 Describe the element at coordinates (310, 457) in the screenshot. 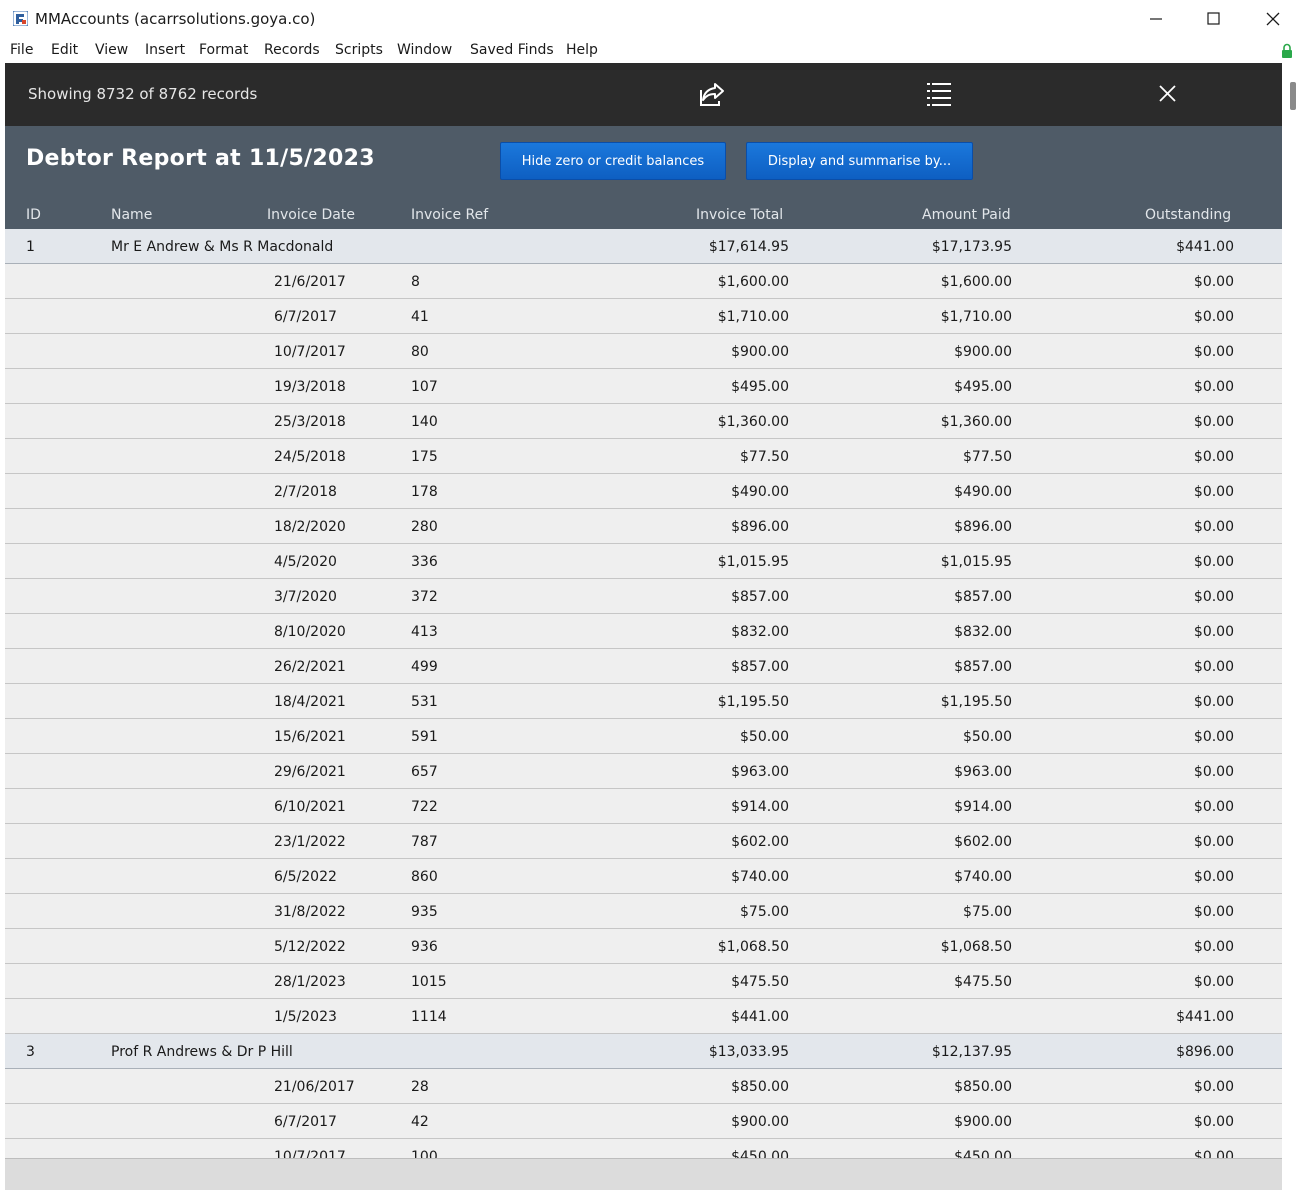

I see `cell-invoice-date: 24/5/2018` at that location.